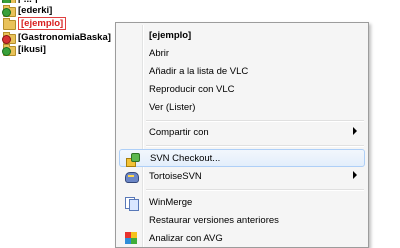  Describe the element at coordinates (42, 23) in the screenshot. I see `file-name: [ejemplo]` at that location.